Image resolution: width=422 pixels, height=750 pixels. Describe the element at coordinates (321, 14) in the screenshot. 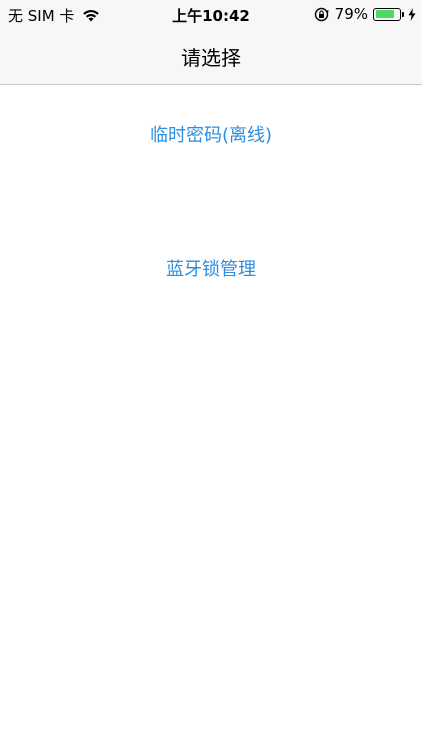

I see `rotation-lock-icon` at that location.